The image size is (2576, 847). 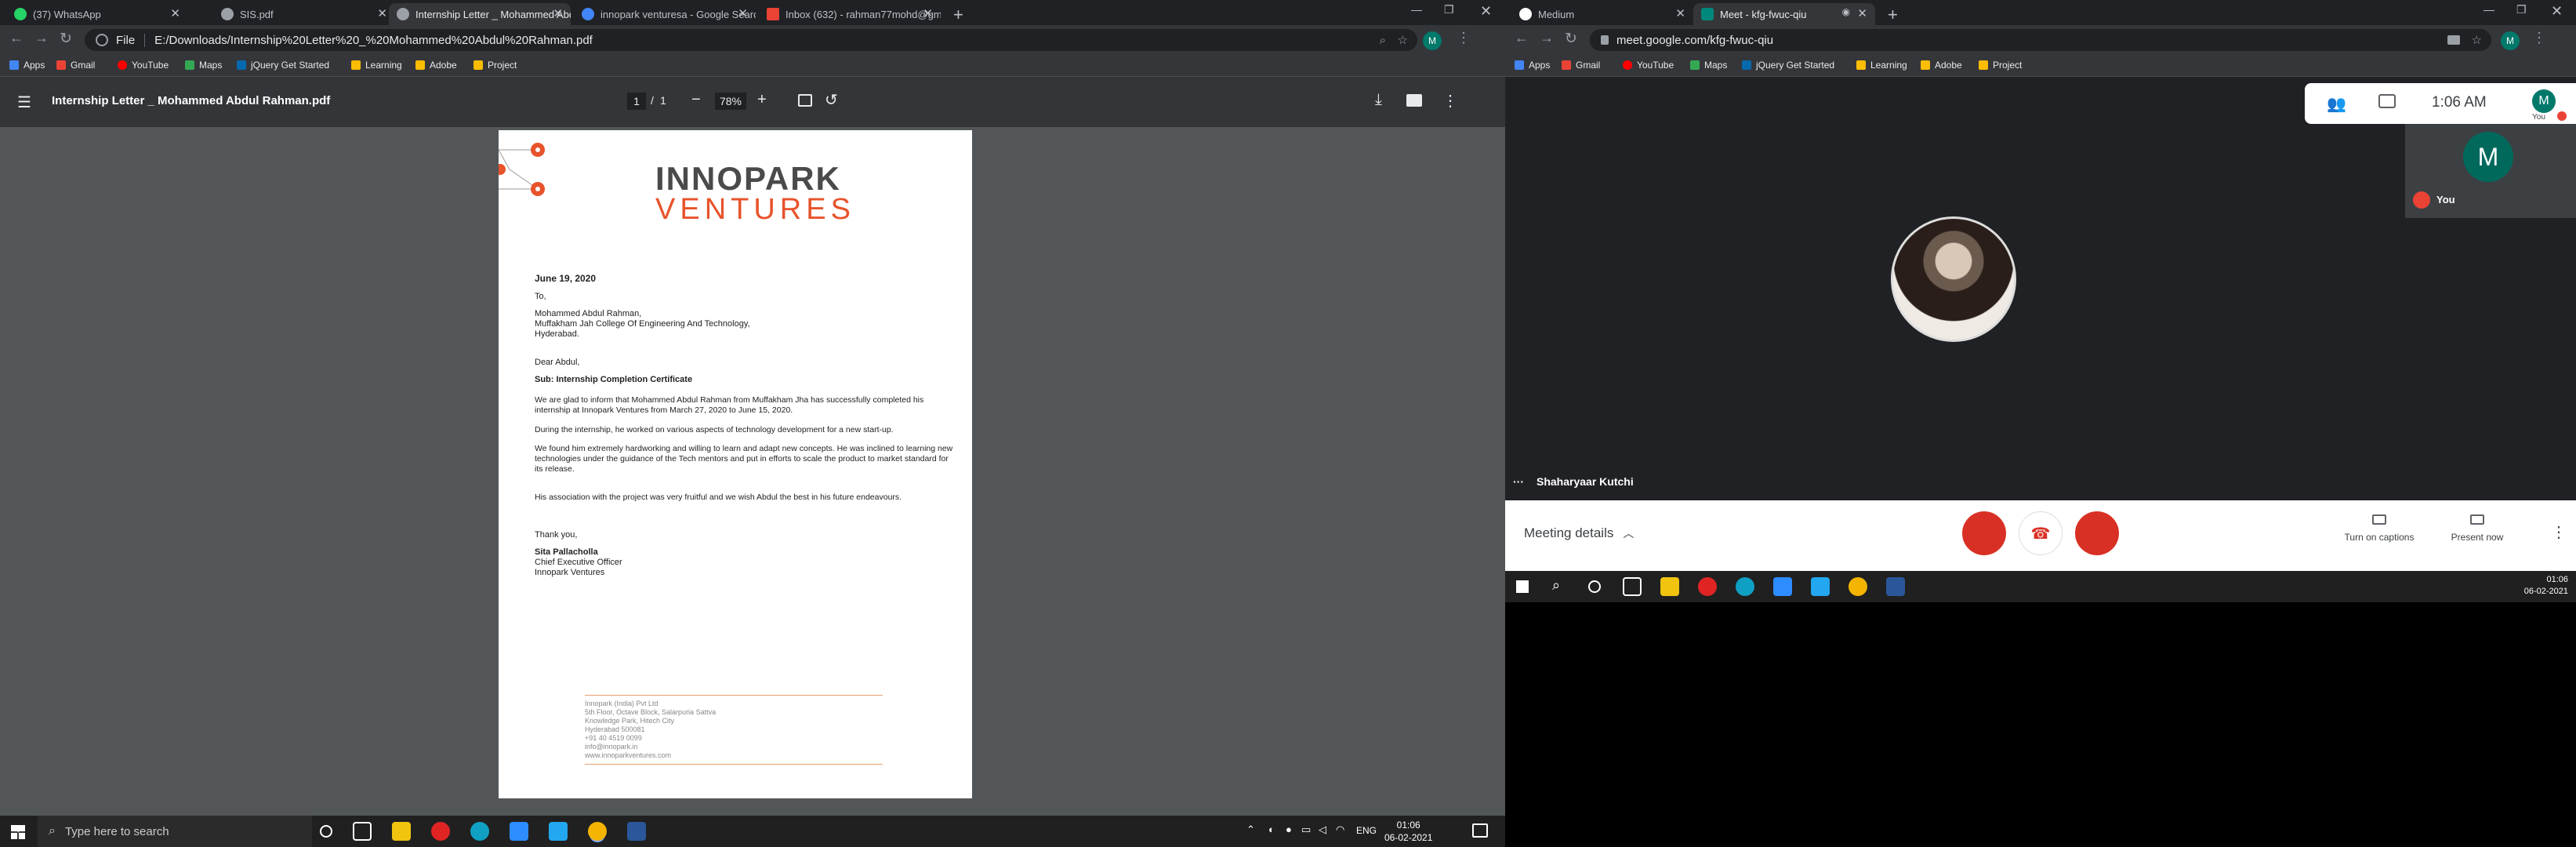 I want to click on menu-icon: ☰, so click(x=24, y=102).